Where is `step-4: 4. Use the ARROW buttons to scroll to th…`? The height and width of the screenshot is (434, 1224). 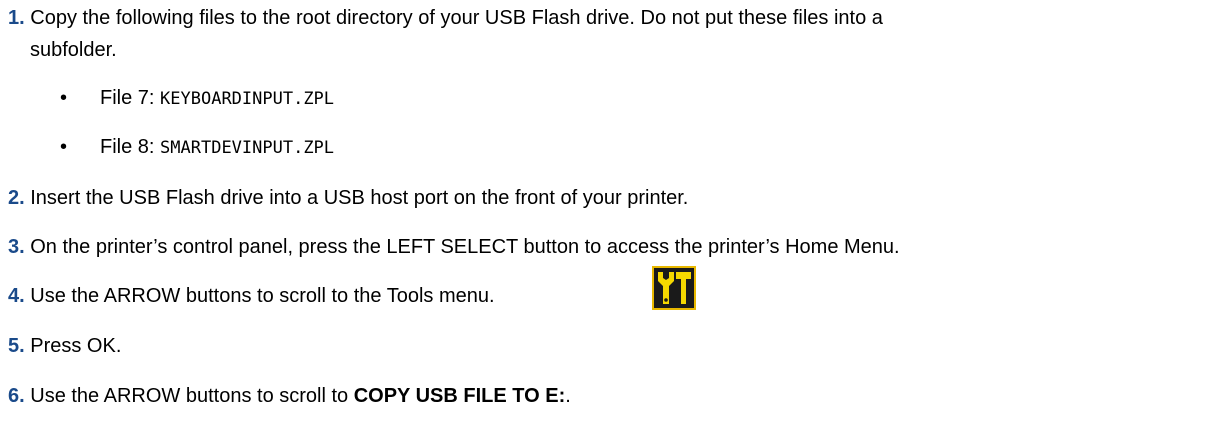
step-4: 4. Use the ARROW buttons to scroll to th… is located at coordinates (251, 296).